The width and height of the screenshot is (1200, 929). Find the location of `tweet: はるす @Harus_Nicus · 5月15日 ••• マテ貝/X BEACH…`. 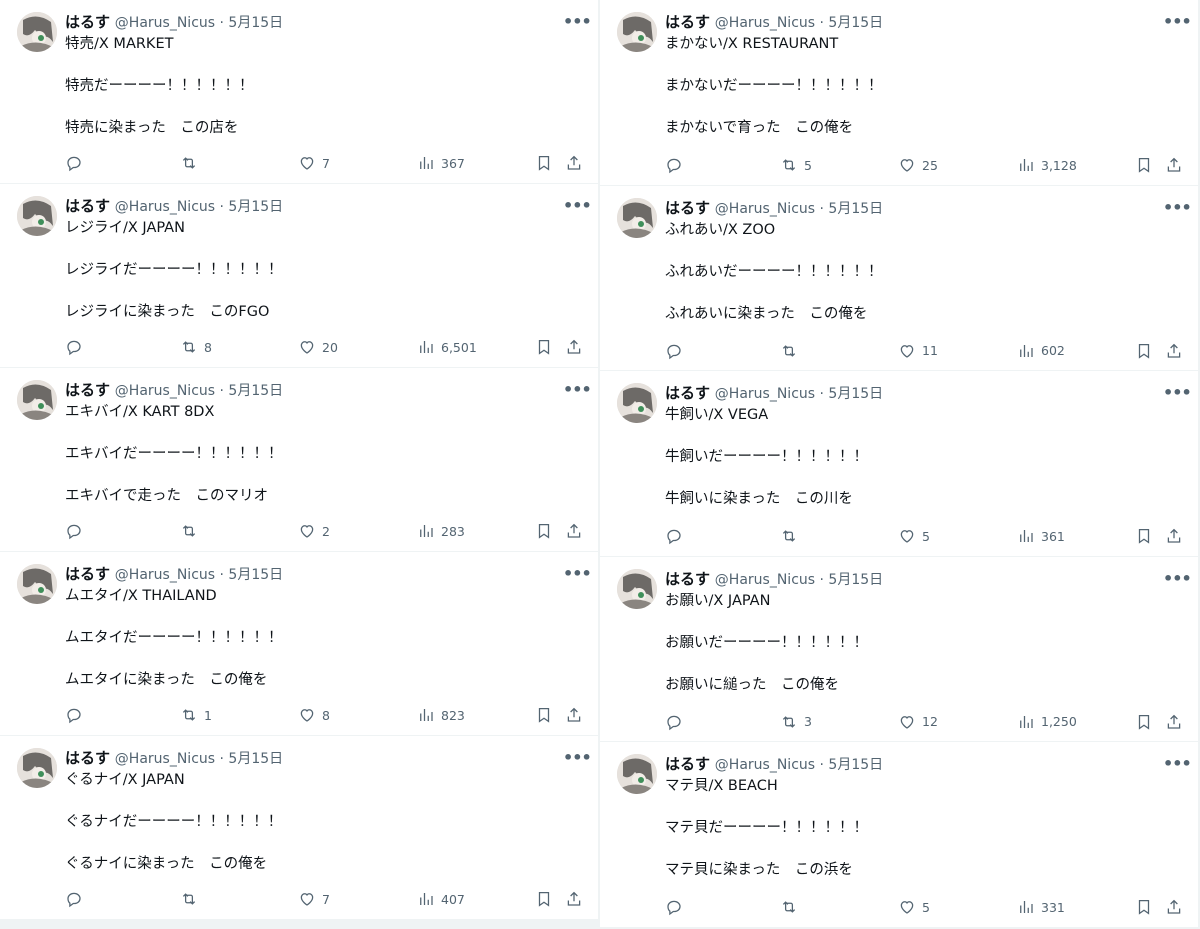

tweet: はるす @Harus_Nicus · 5月15日 ••• マテ貝/X BEACH… is located at coordinates (899, 835).